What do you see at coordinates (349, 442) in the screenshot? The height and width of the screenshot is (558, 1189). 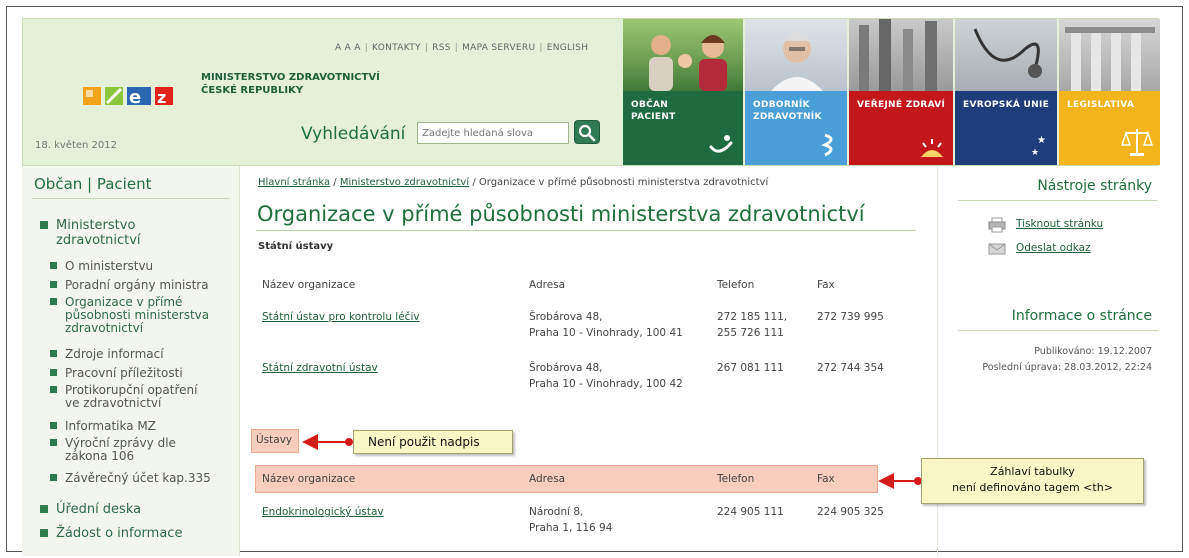 I see `callout-dot` at bounding box center [349, 442].